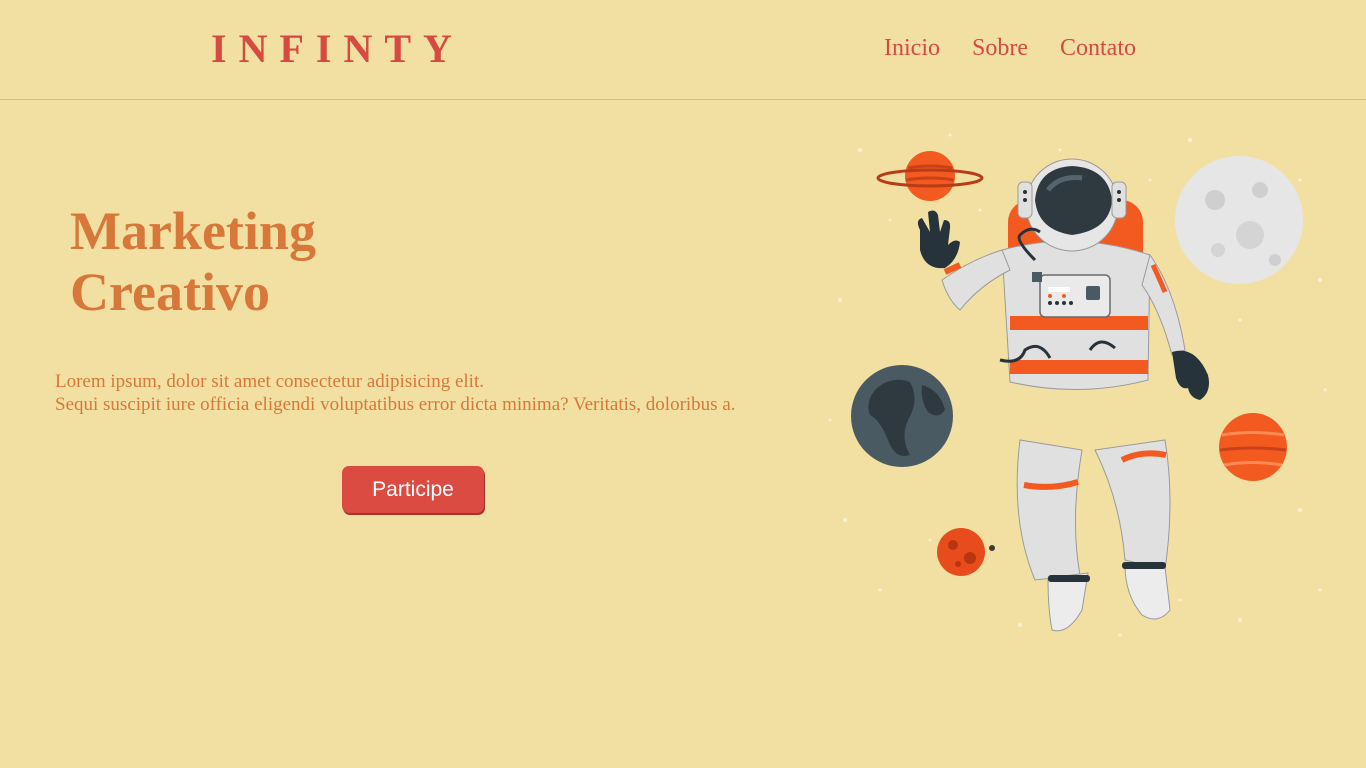  I want to click on logo: INFINTY, so click(337, 49).